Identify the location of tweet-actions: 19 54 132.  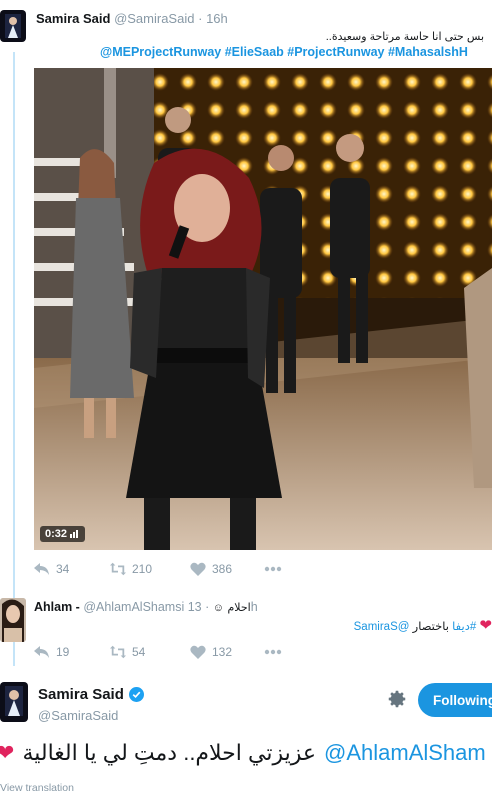
(158, 652).